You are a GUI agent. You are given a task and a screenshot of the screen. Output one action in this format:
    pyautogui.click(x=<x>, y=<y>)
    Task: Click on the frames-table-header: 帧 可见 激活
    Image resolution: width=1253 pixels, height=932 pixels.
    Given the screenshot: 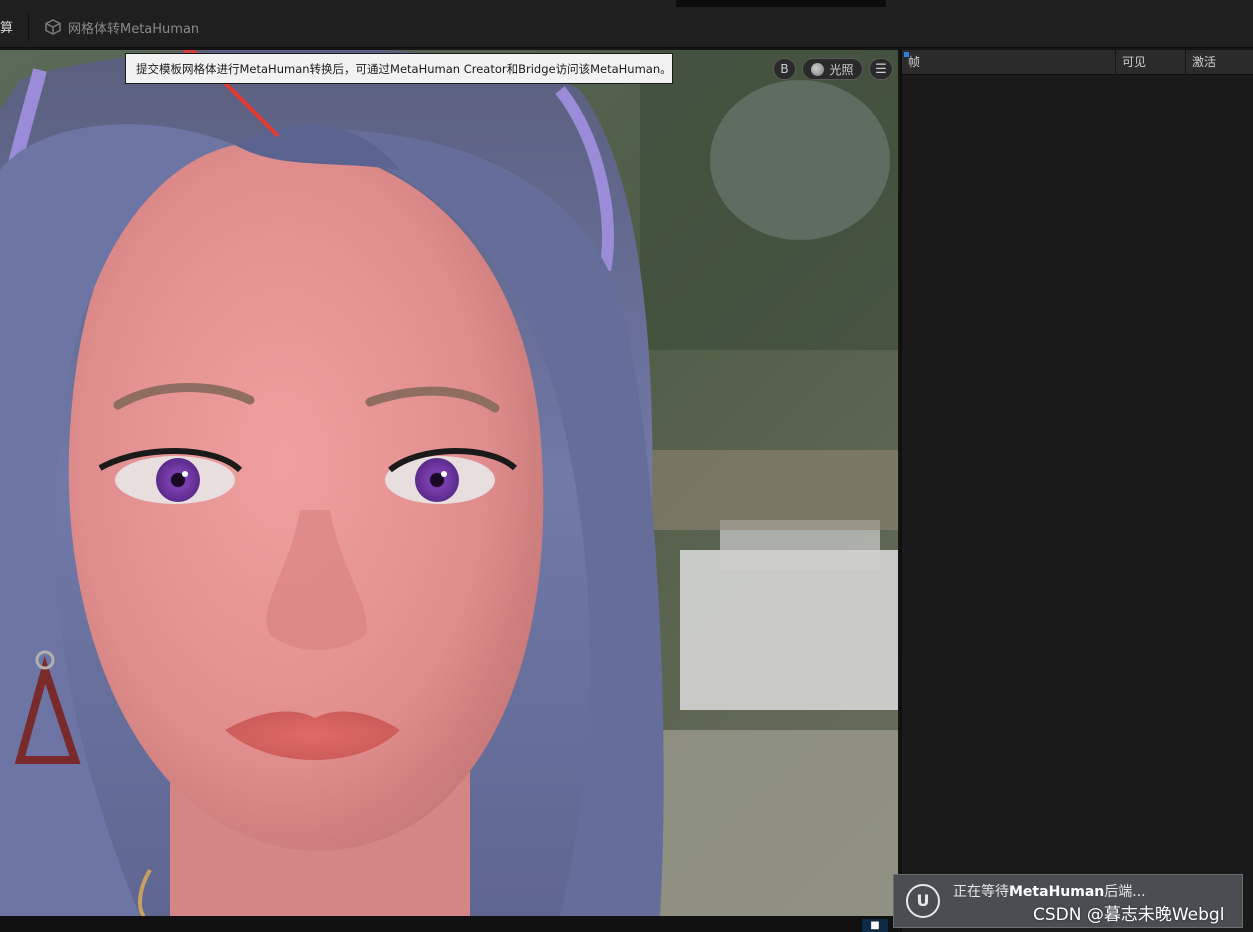 What is the action you would take?
    pyautogui.click(x=1077, y=62)
    